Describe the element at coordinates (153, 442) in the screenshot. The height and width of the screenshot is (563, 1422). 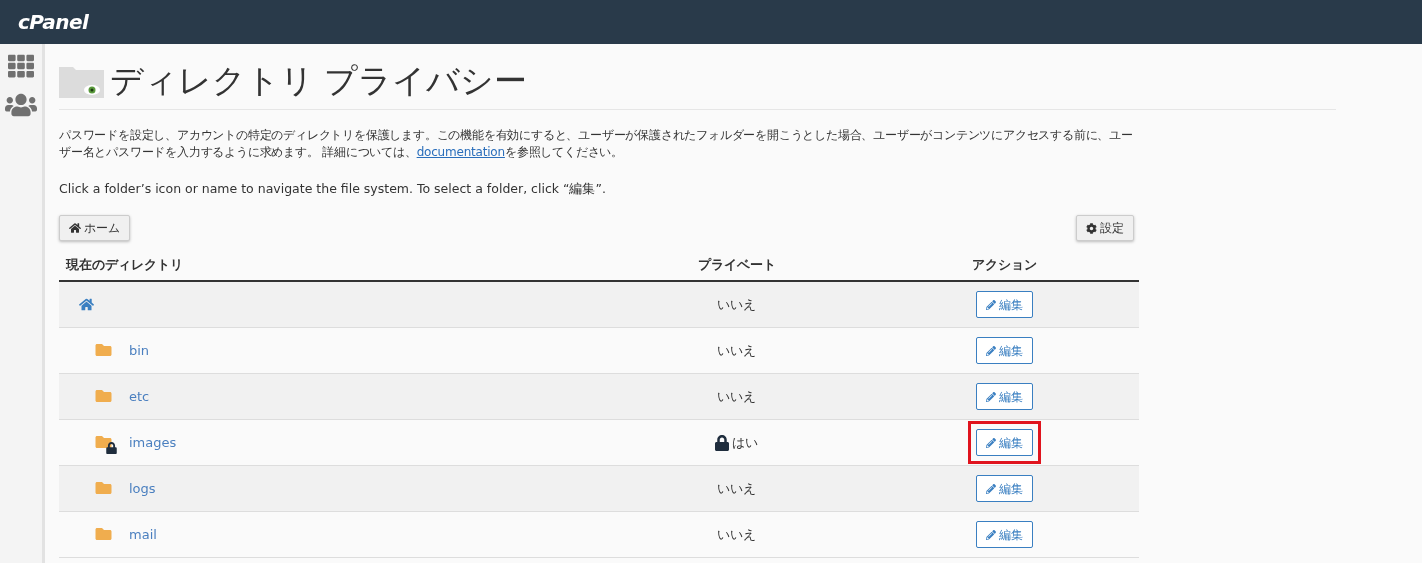
I see `folder-link: images` at that location.